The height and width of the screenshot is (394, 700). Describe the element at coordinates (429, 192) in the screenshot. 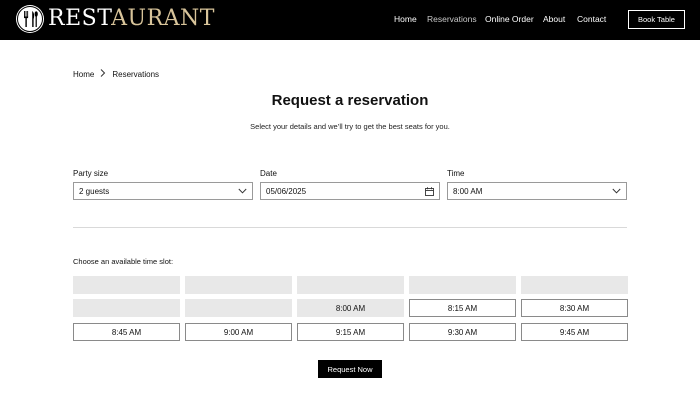

I see `calendar-icon` at that location.